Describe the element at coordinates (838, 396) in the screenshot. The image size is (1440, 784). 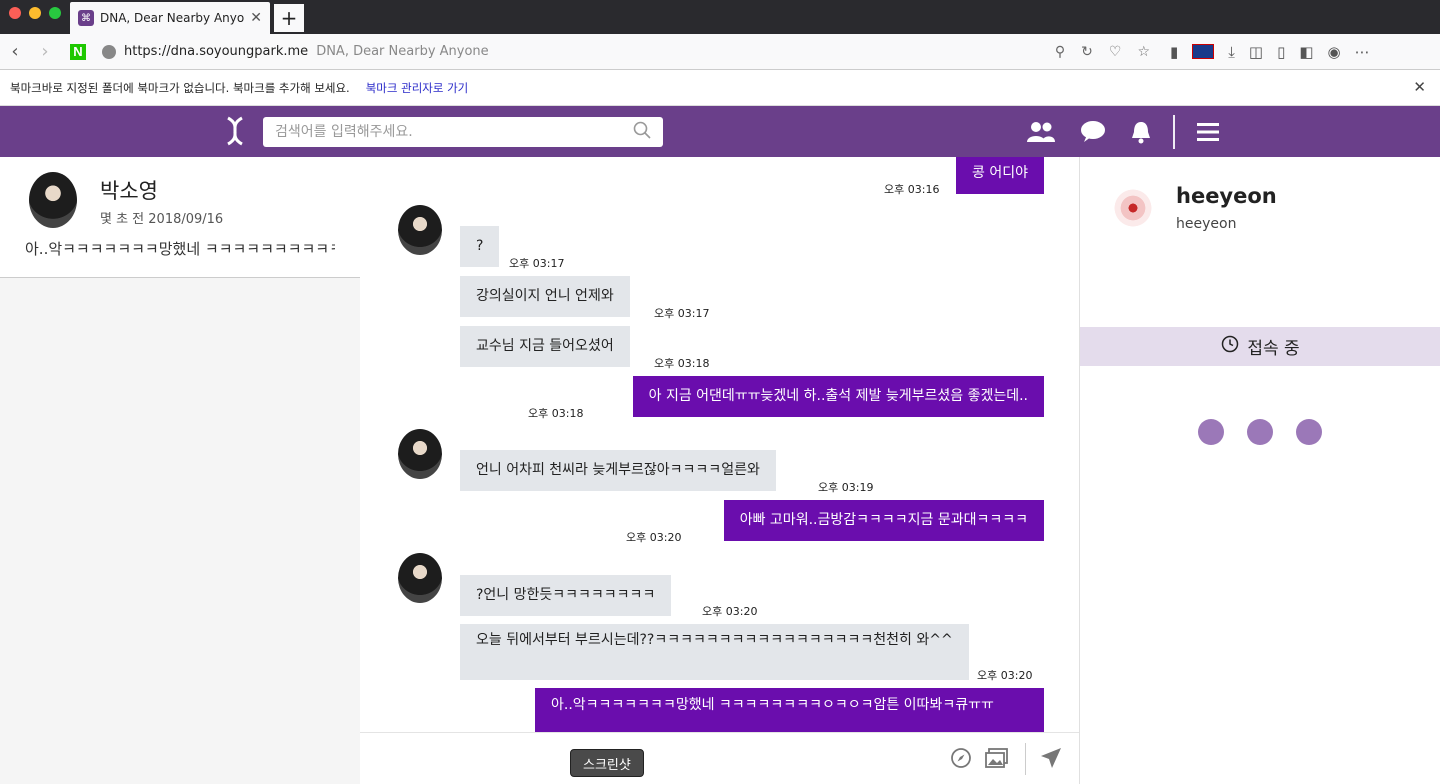
I see `message-bubble-outgoing: 아 지금 어댄데ㅠㅠ늦겠네 하..출석 제발 늦게부르셨음 좋겠는데..` at that location.